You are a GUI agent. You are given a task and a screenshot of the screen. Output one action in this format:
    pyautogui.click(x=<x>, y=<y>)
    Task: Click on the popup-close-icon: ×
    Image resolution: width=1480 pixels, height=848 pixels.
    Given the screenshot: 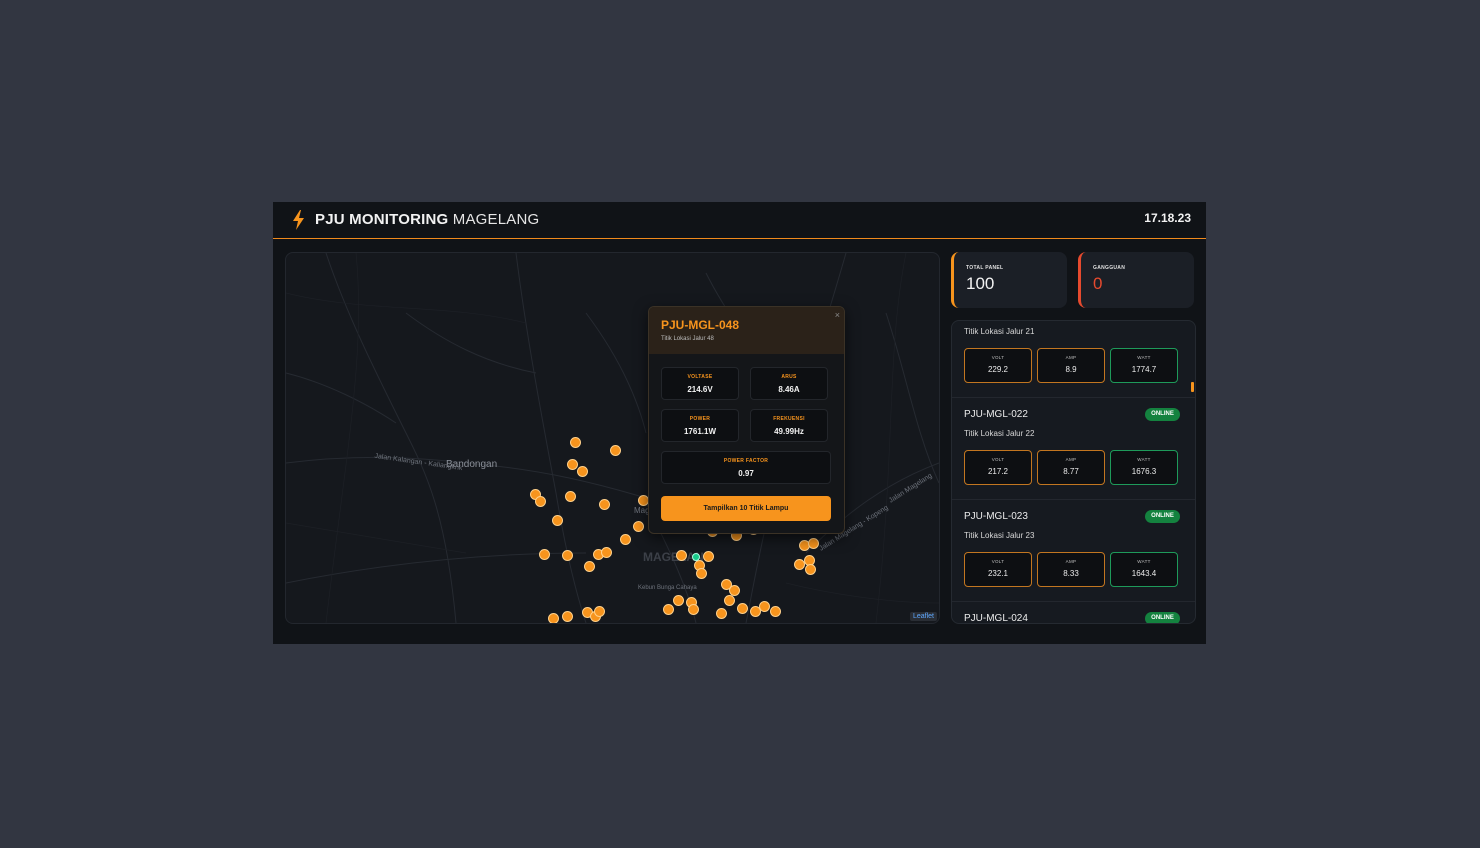 What is the action you would take?
    pyautogui.click(x=837, y=315)
    